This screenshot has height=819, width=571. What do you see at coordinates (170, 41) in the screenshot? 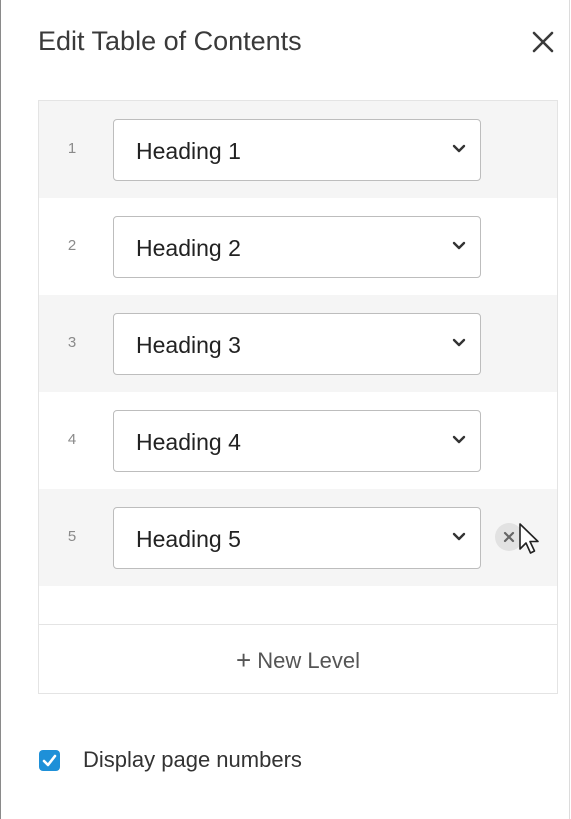
I see `dialog-title: Edit Table of Contents` at bounding box center [170, 41].